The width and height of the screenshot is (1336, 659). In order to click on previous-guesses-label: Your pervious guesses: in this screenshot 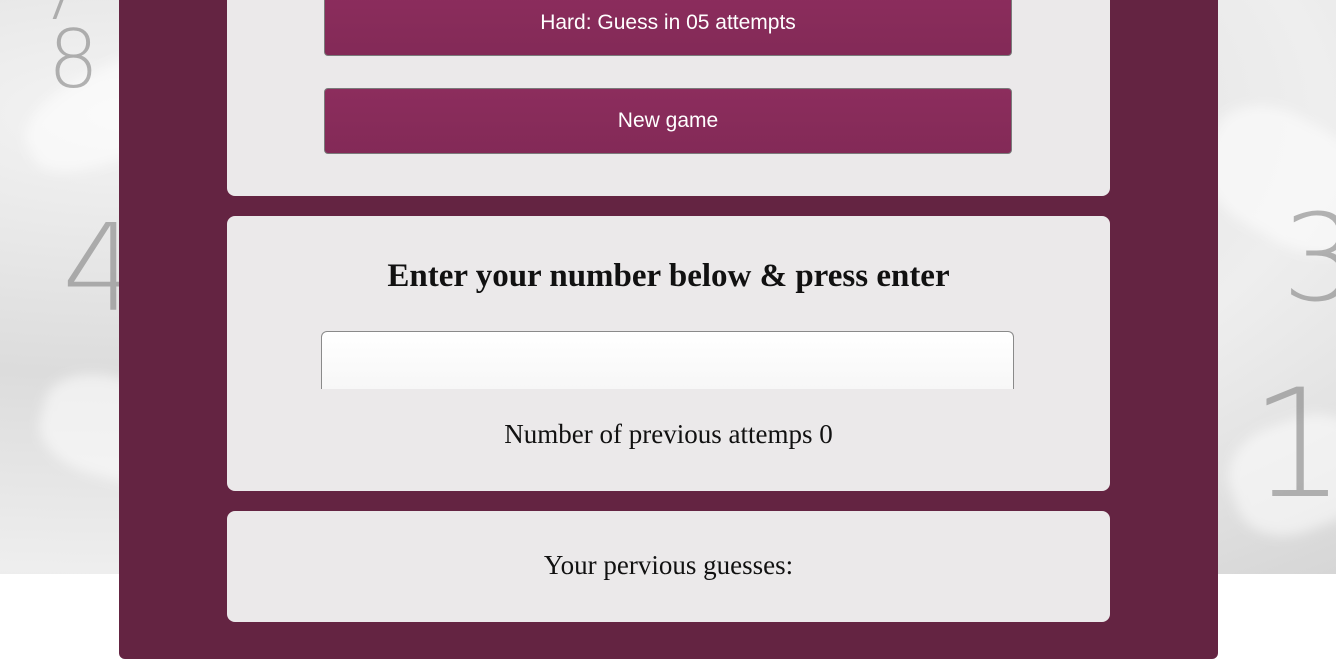, I will do `click(668, 565)`.